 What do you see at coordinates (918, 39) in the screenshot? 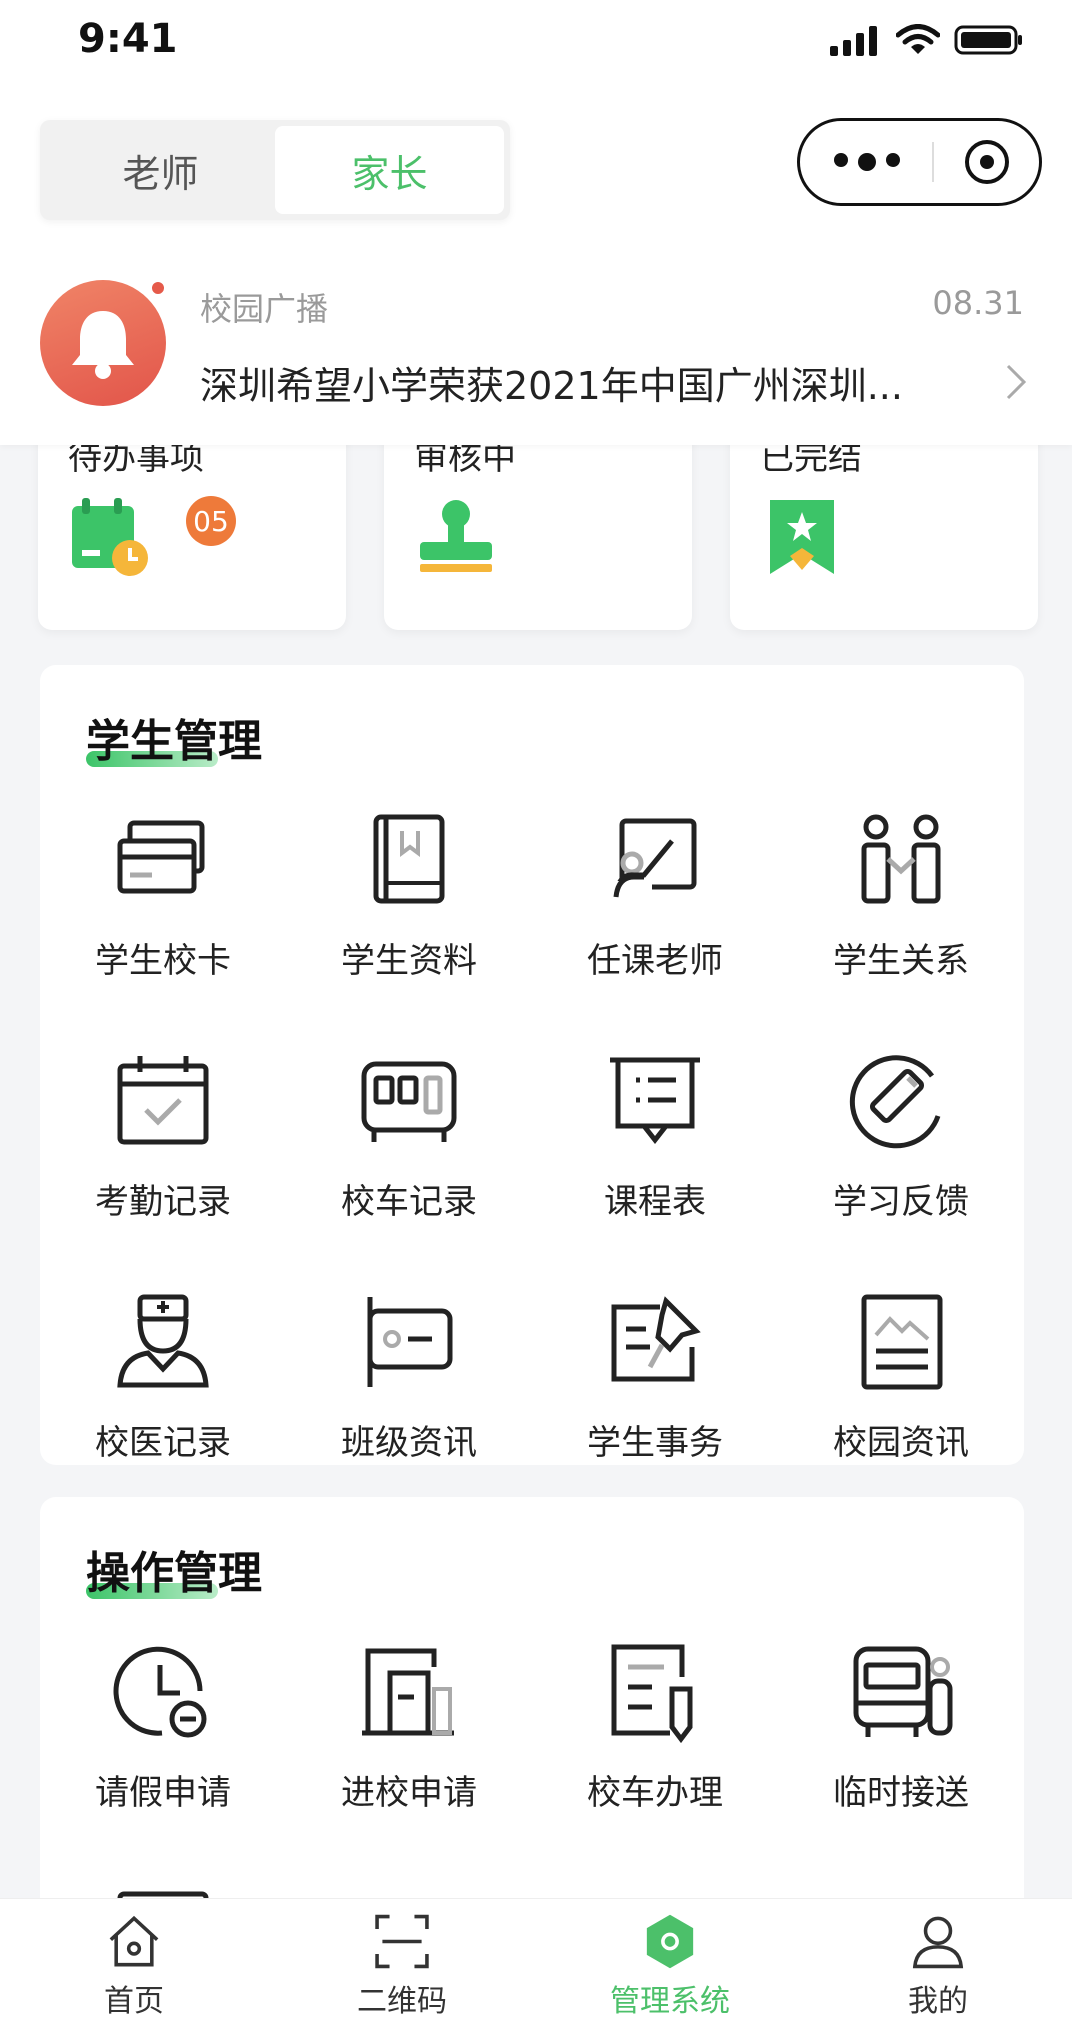
I see `wifi-icon` at bounding box center [918, 39].